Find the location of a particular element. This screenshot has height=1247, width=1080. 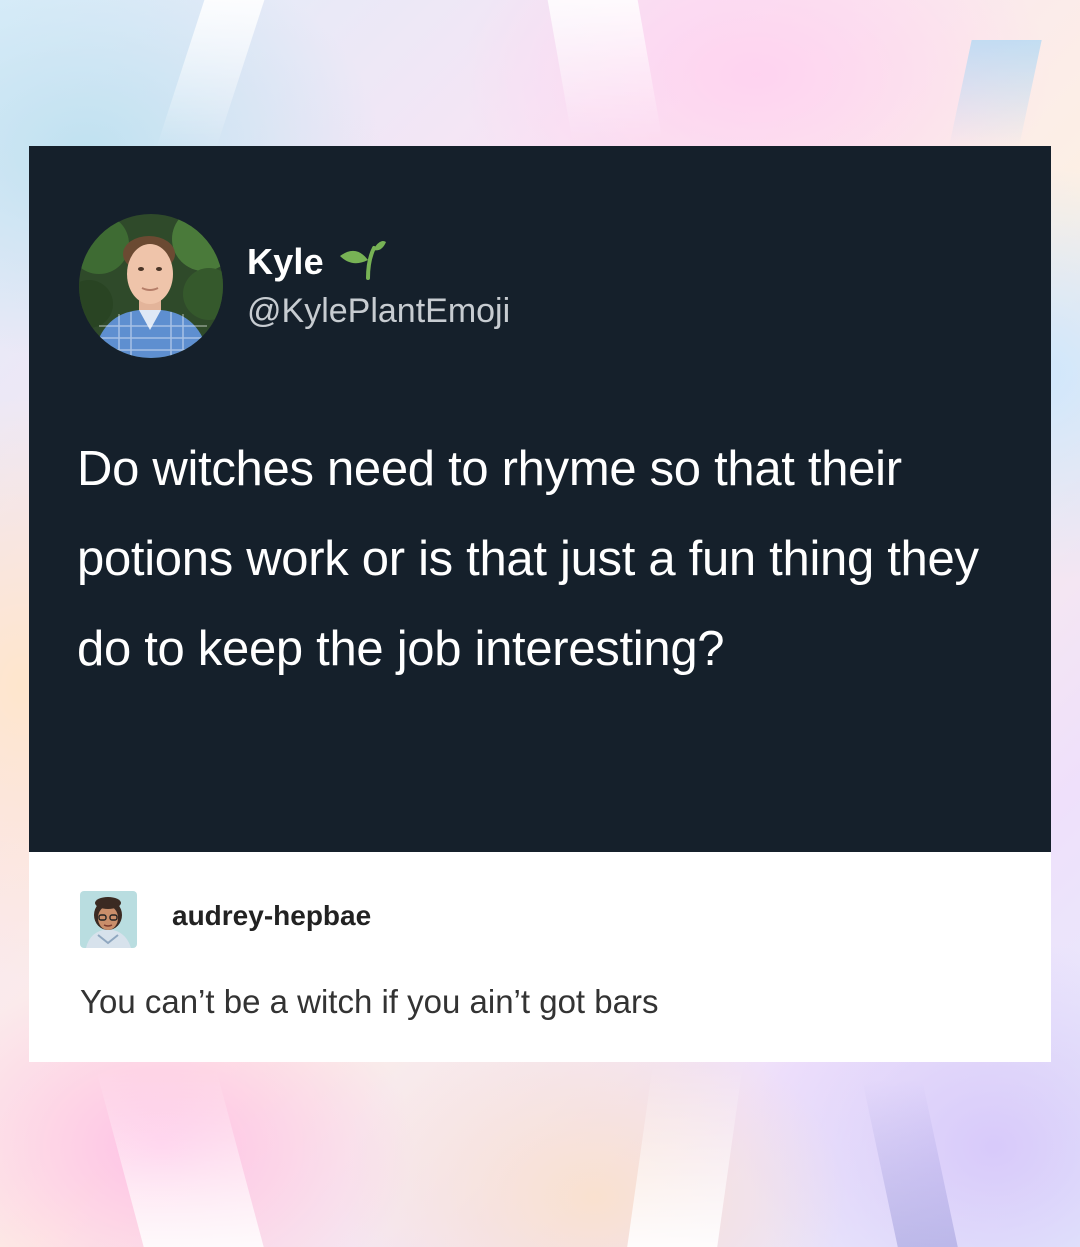

reply-avatar-illustration is located at coordinates (108, 919).